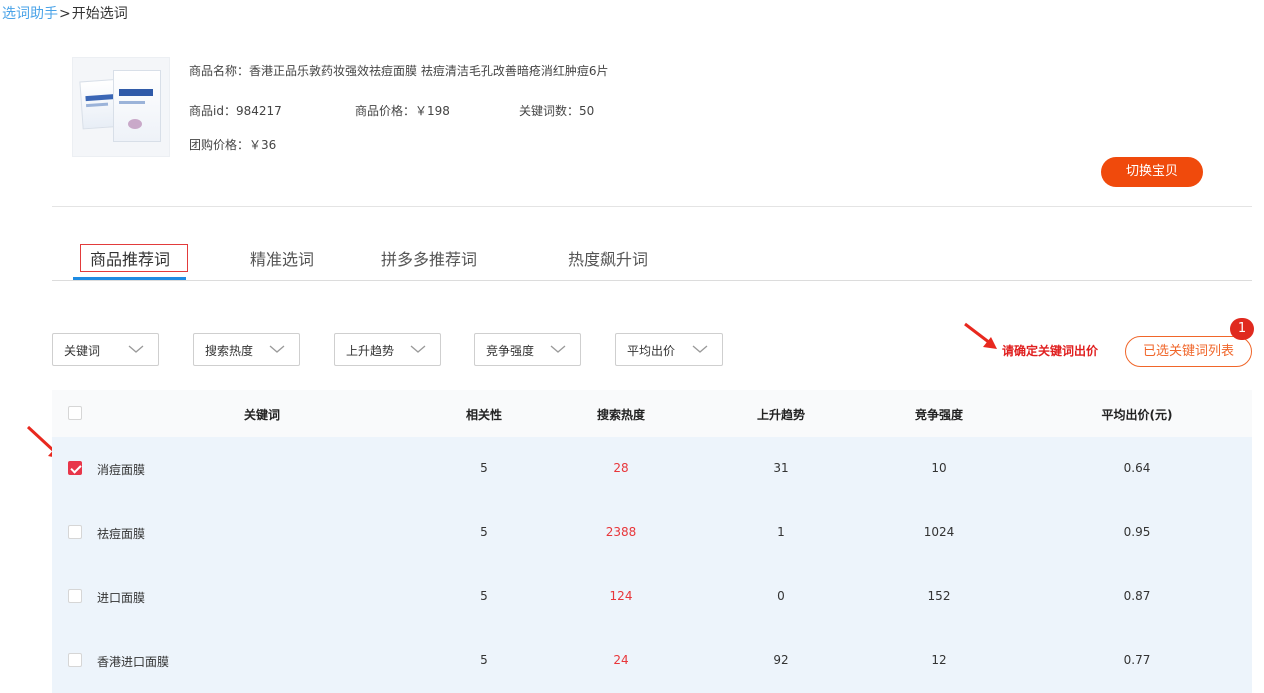 The height and width of the screenshot is (693, 1264). What do you see at coordinates (939, 596) in the screenshot?
I see `cell-competition: 152` at bounding box center [939, 596].